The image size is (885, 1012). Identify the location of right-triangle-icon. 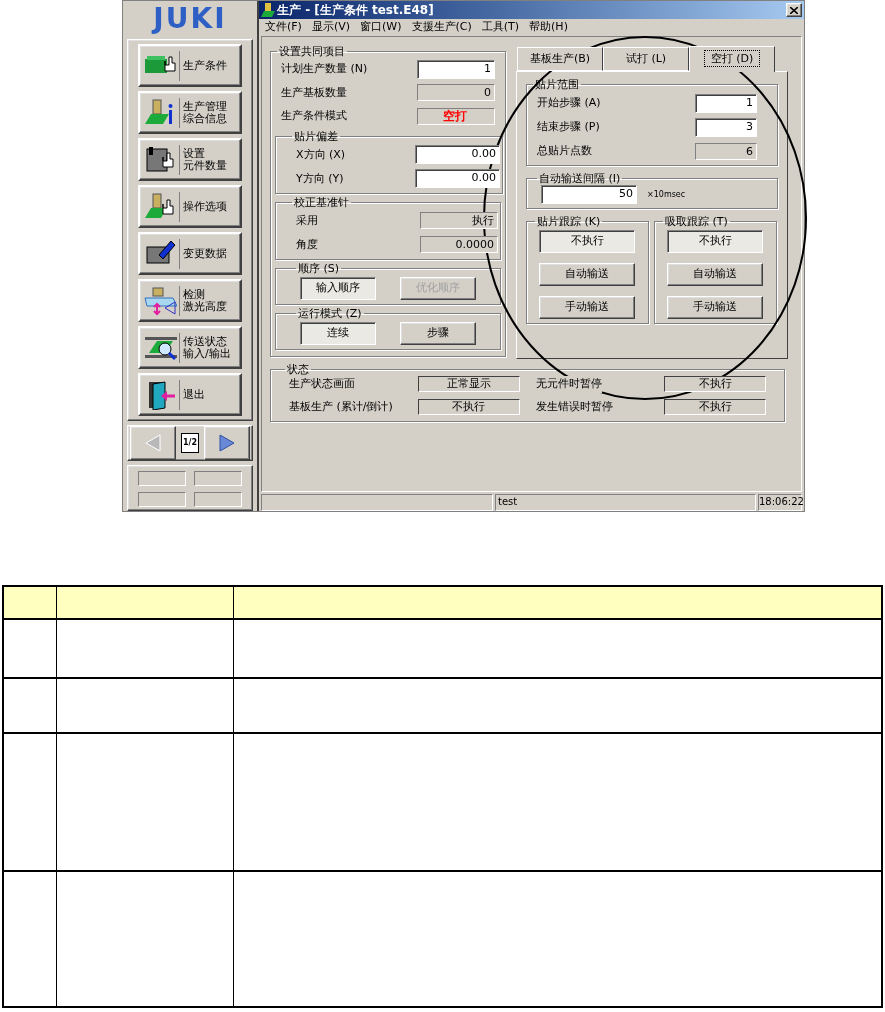
(227, 443).